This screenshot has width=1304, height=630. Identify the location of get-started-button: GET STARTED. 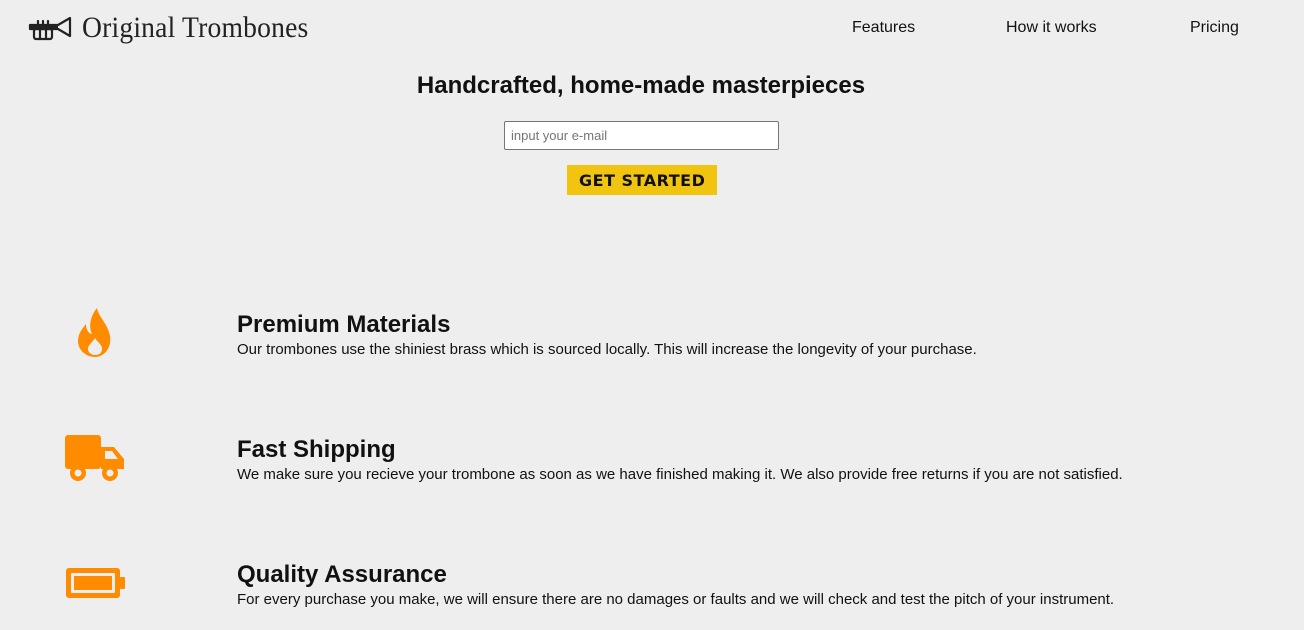
(642, 180).